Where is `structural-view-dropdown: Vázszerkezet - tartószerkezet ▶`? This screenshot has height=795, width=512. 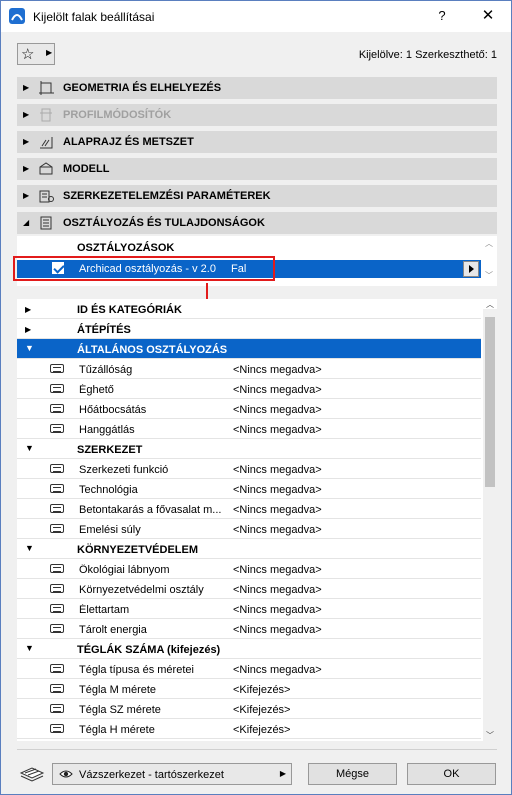
structural-view-dropdown: Vázszerkezet - tartószerkezet ▶ is located at coordinates (172, 774).